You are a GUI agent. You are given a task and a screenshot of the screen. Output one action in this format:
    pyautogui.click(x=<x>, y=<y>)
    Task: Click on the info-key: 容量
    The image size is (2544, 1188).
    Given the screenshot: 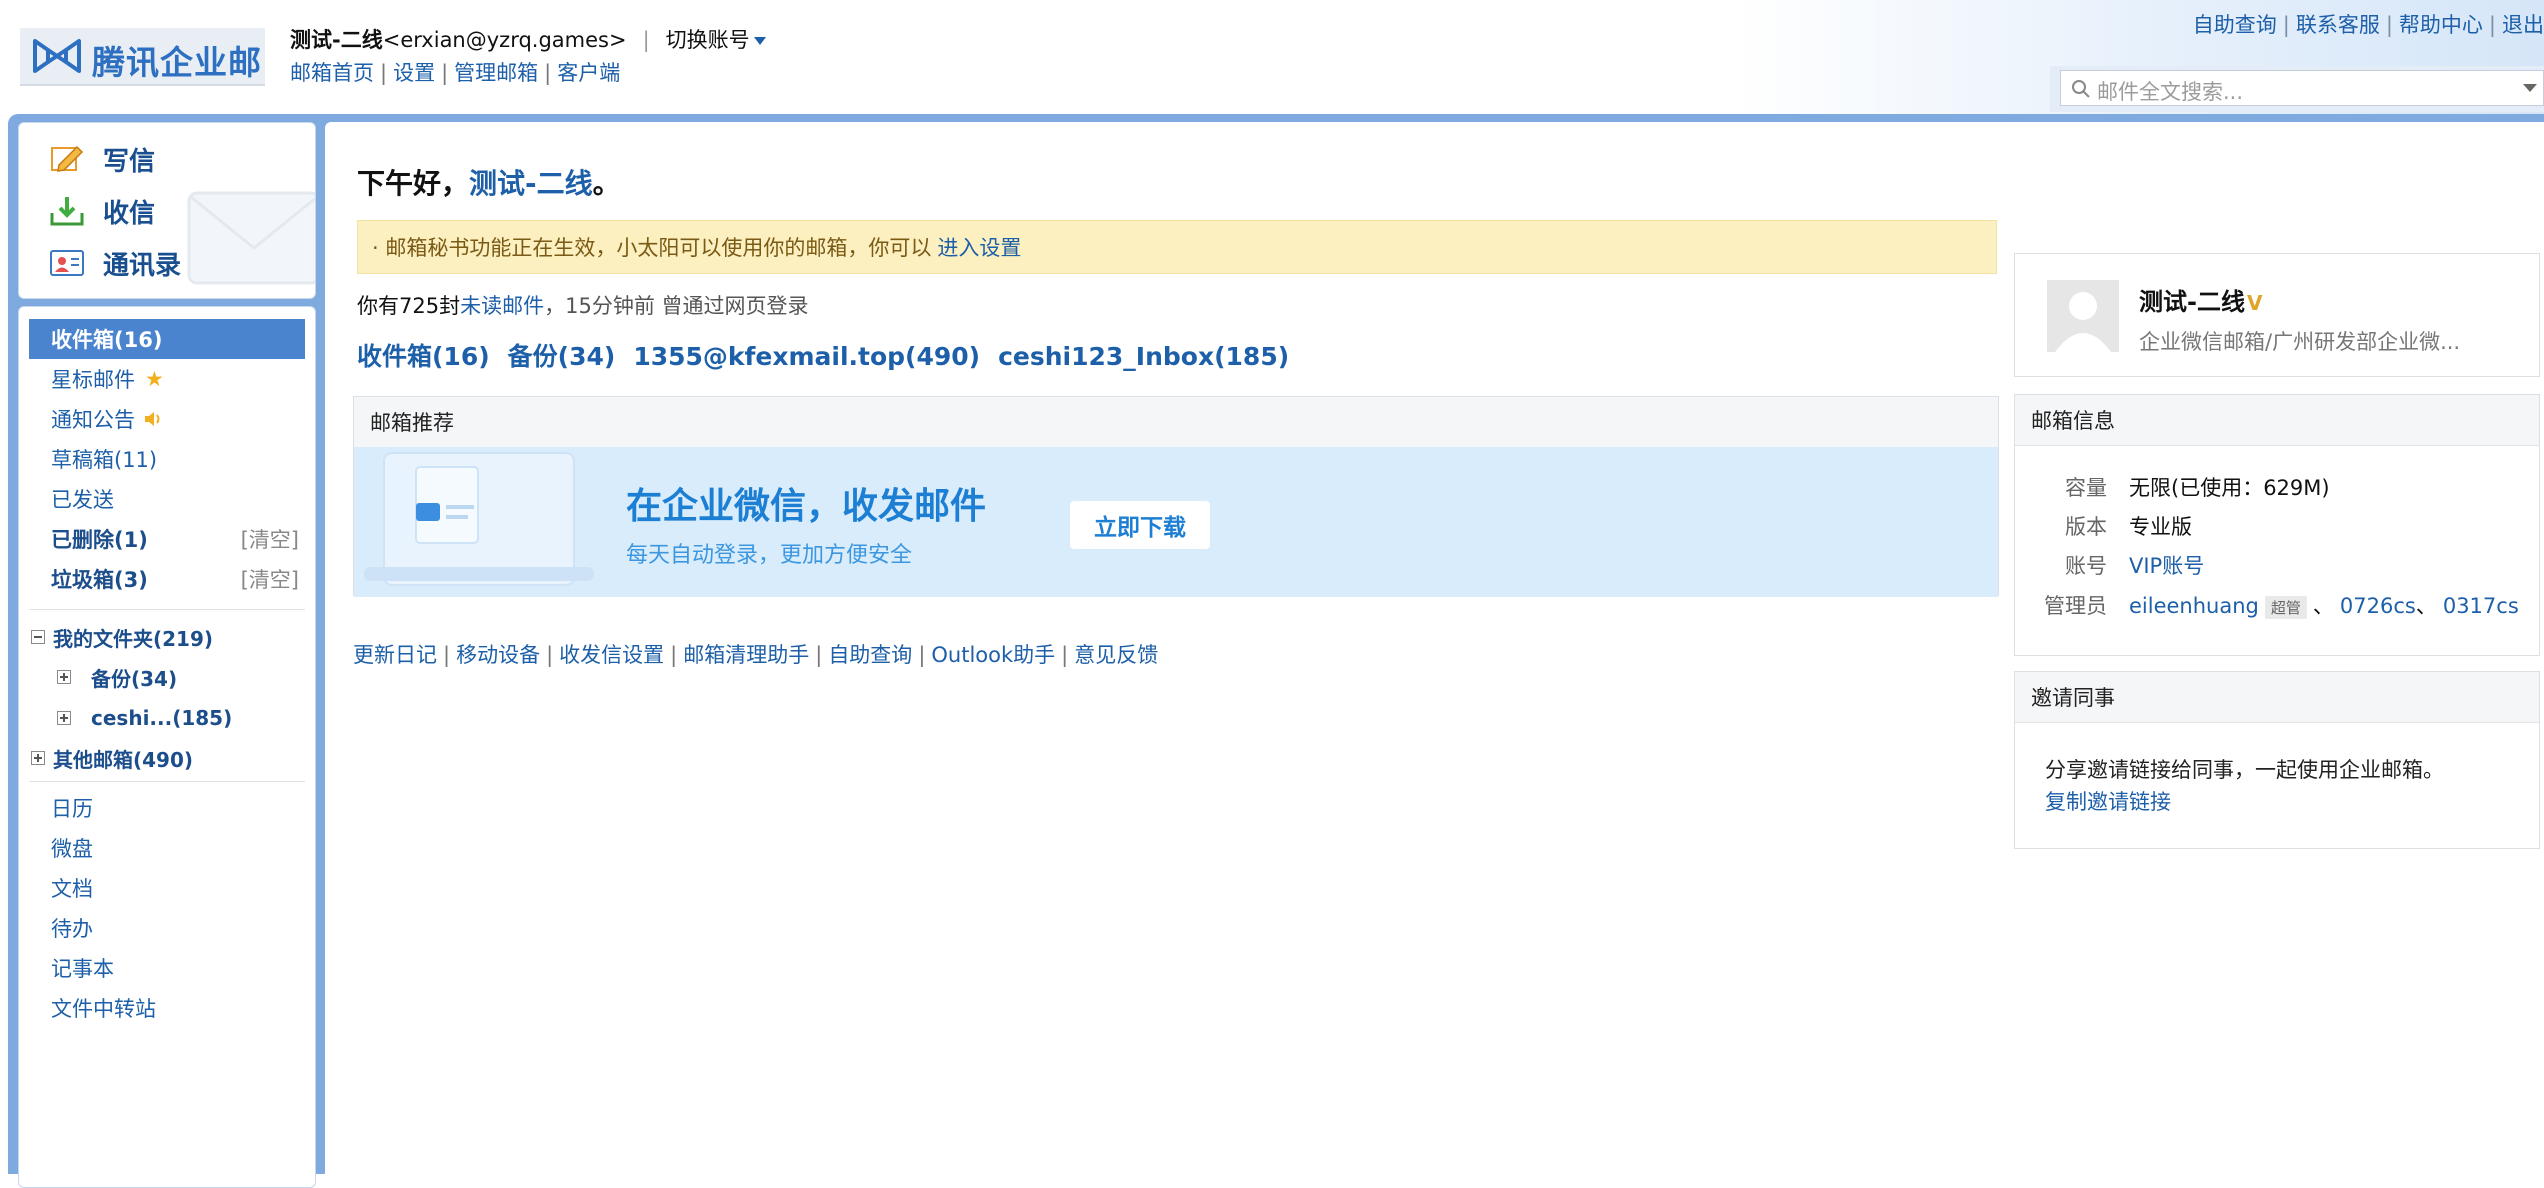 What is the action you would take?
    pyautogui.click(x=2086, y=488)
    